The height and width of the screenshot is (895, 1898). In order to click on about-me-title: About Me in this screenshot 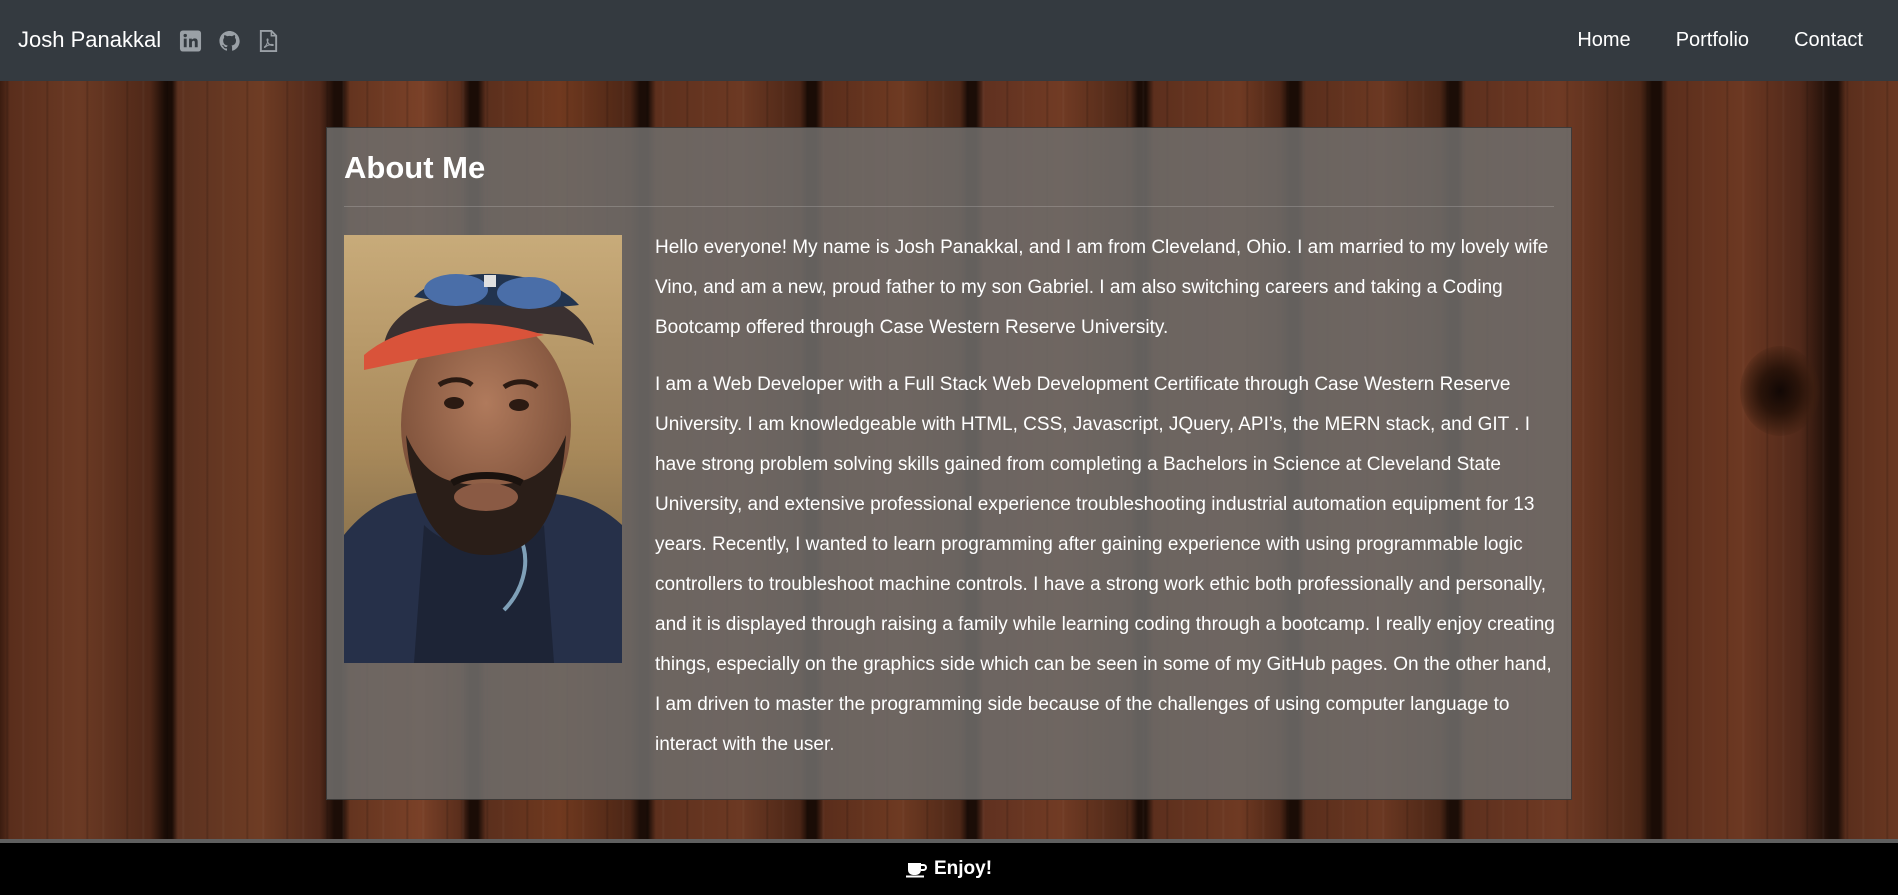, I will do `click(415, 167)`.